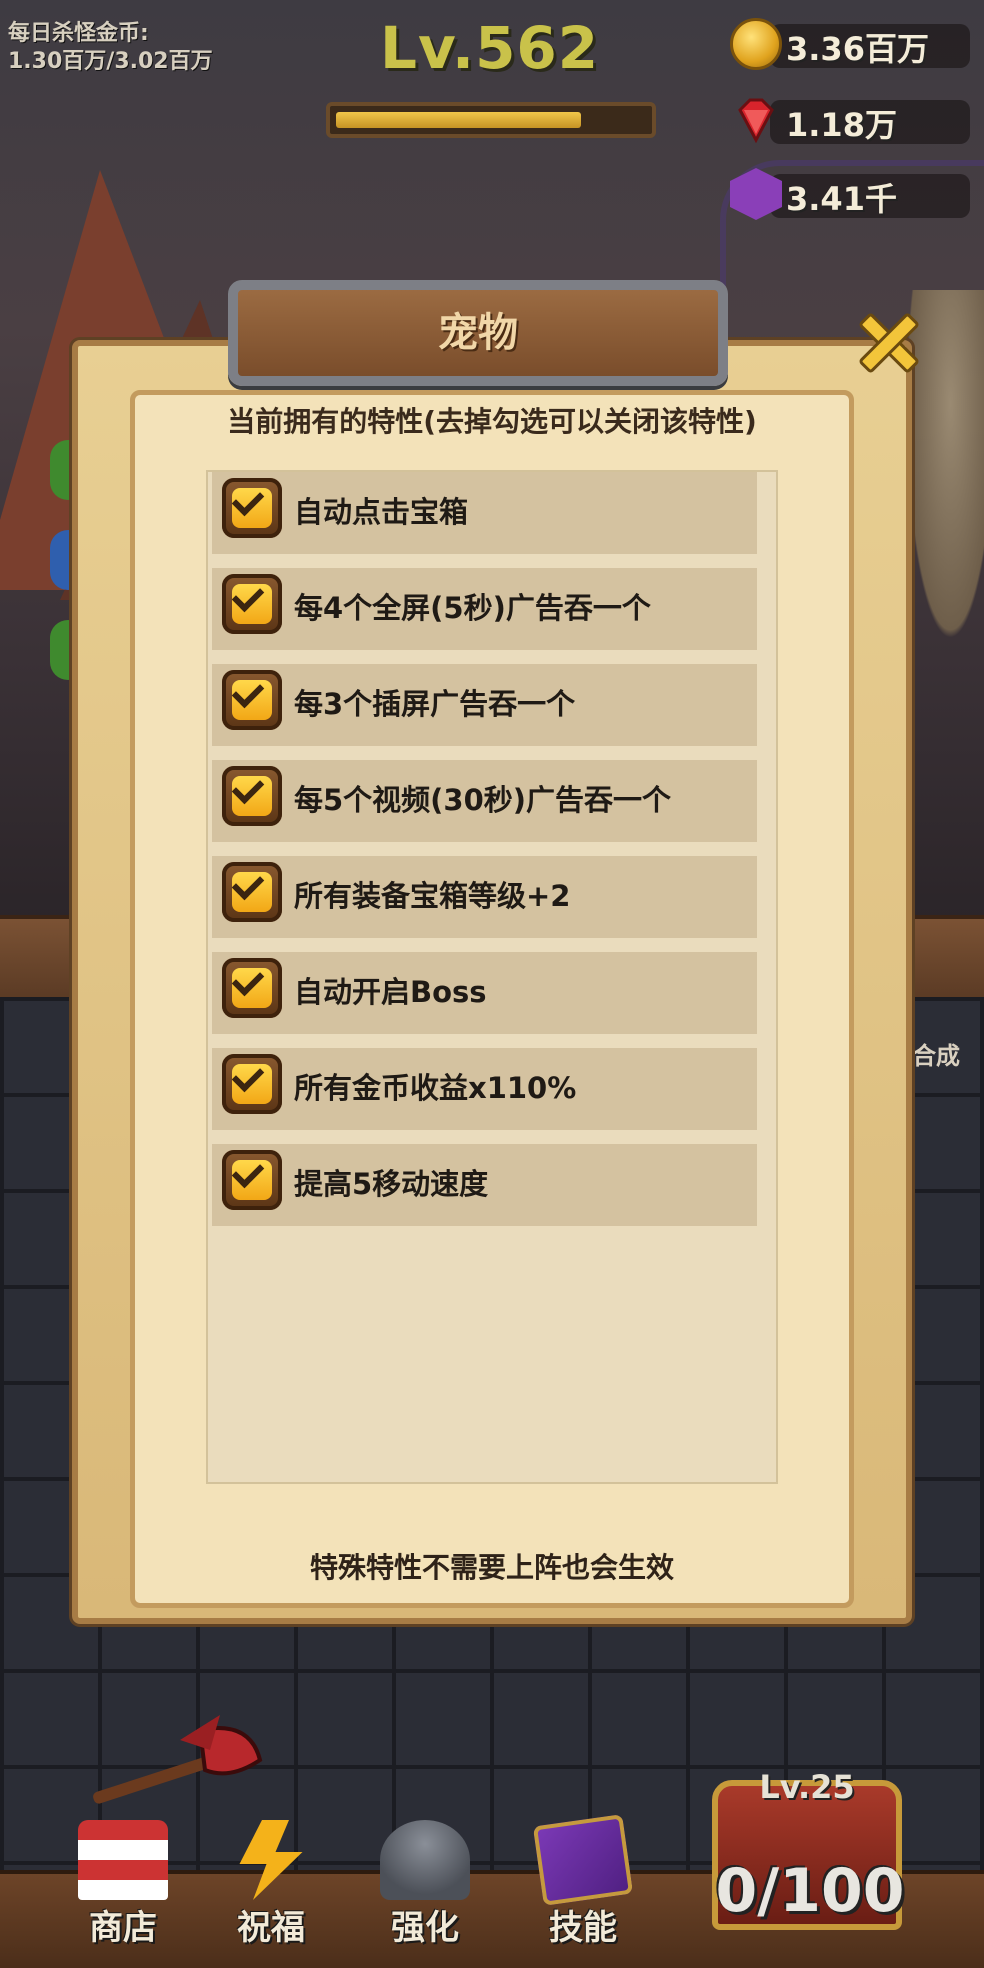  I want to click on trait-row: 自动开启Boss, so click(484, 993).